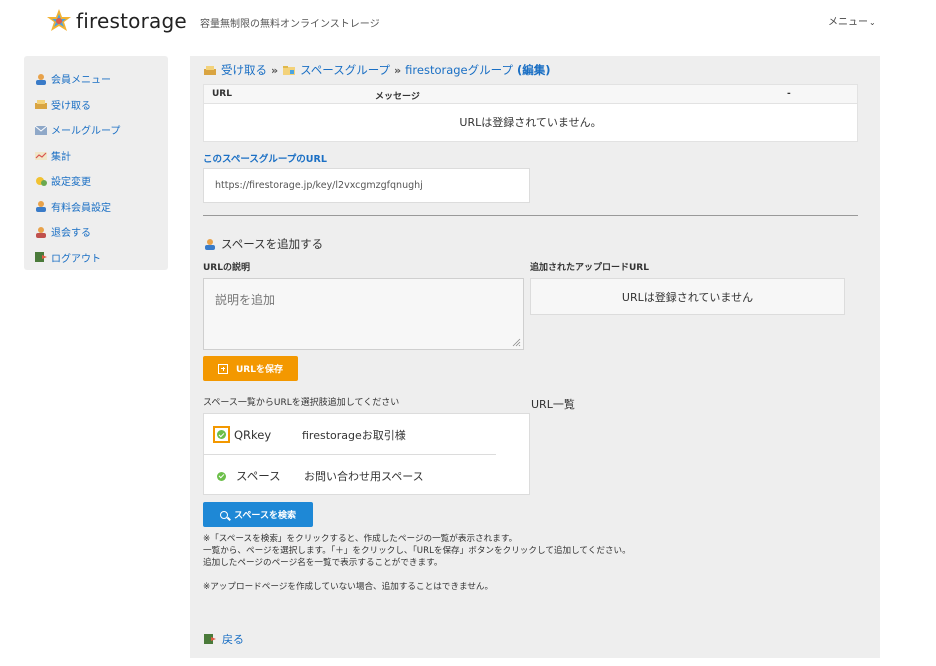 The width and height of the screenshot is (936, 666). Describe the element at coordinates (530, 122) in the screenshot. I see `url-table-empty-message: URLは登録されていません。` at that location.